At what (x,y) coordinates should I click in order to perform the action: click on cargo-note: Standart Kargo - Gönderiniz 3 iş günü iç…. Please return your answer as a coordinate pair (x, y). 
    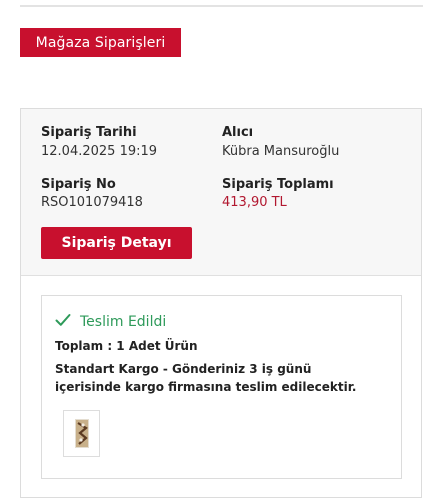
    Looking at the image, I should click on (206, 378).